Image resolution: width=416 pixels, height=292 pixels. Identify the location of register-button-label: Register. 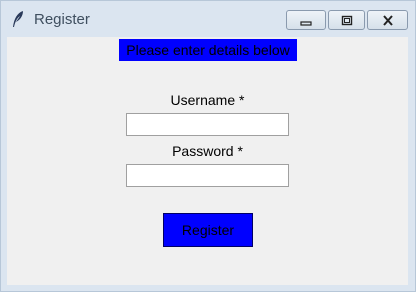
(208, 230).